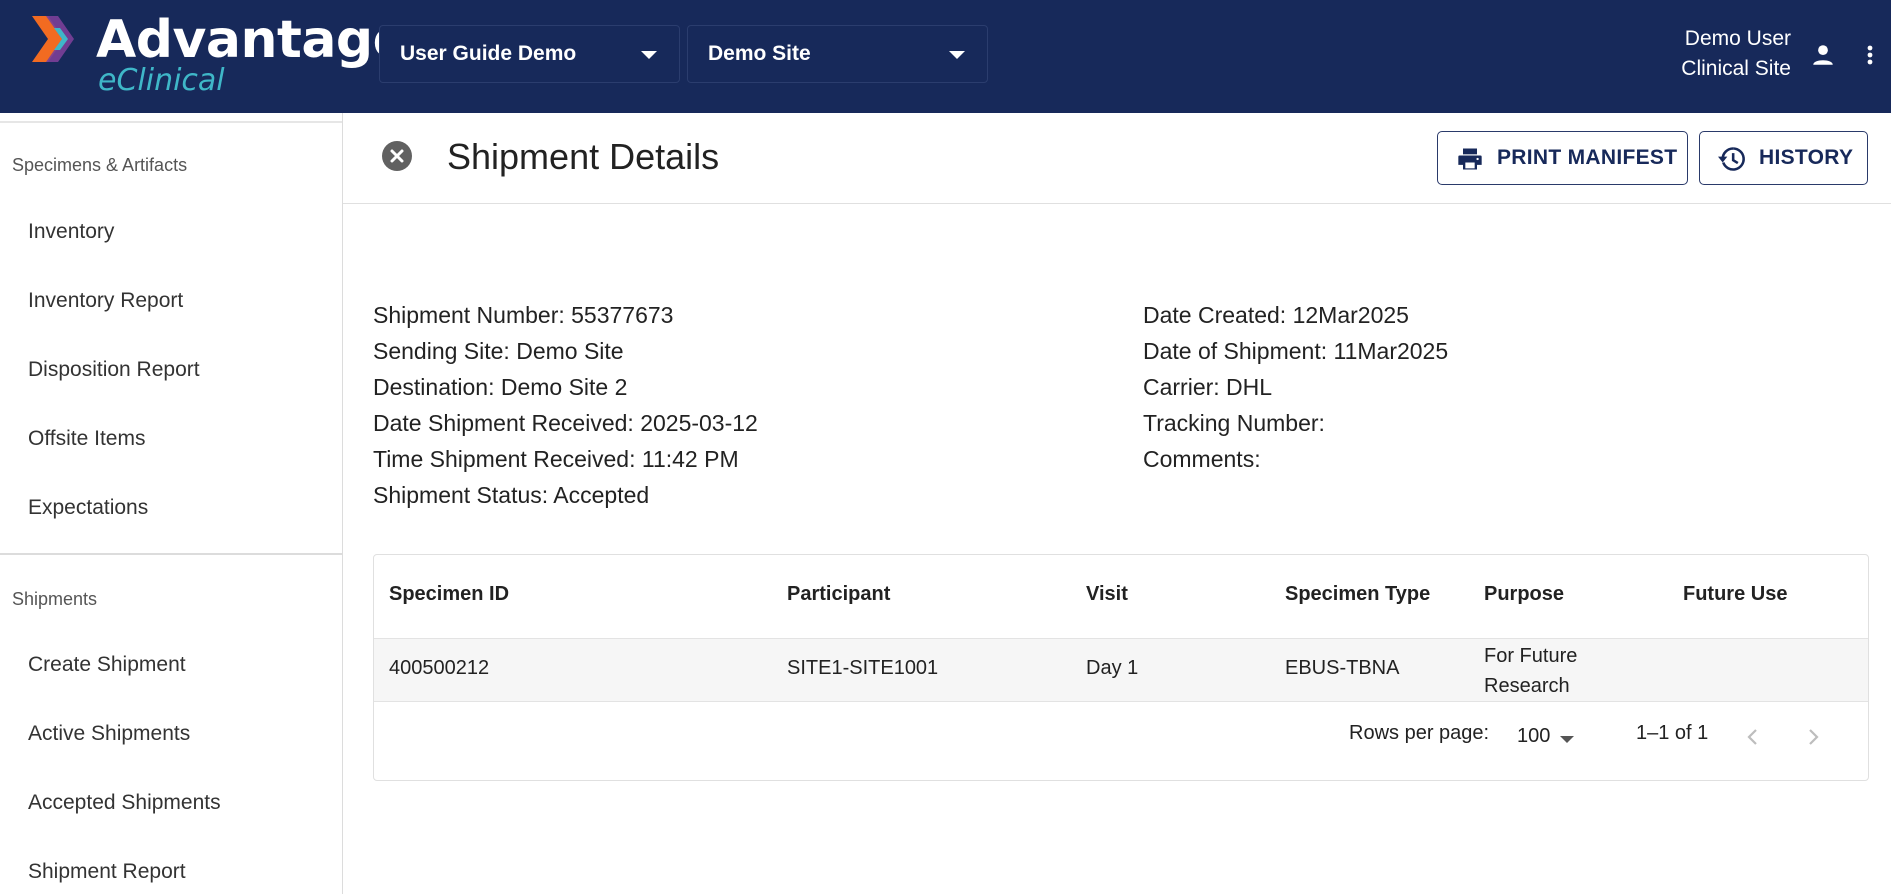  What do you see at coordinates (1107, 594) in the screenshot?
I see `column-header-visit: Visit` at bounding box center [1107, 594].